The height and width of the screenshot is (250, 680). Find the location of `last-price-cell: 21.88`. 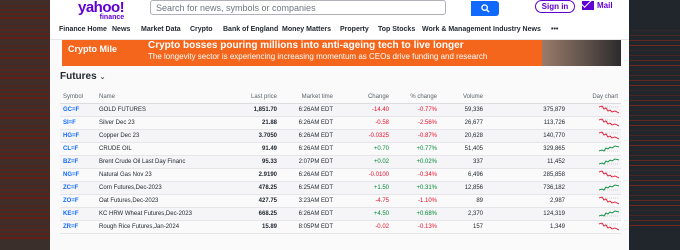

last-price-cell: 21.88 is located at coordinates (254, 123).